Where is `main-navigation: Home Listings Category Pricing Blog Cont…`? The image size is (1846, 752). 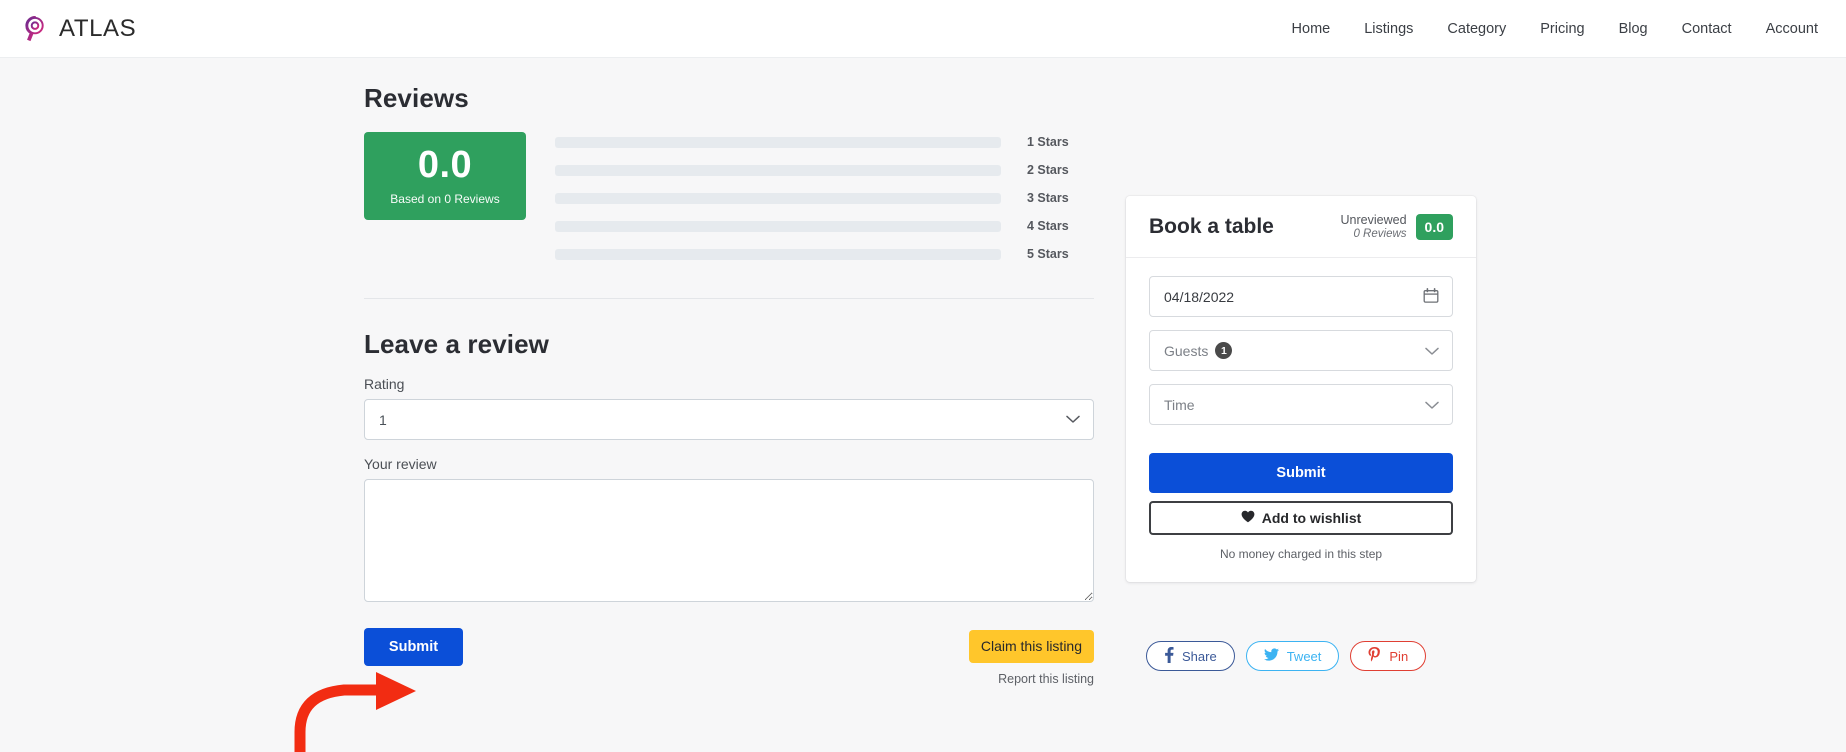 main-navigation: Home Listings Category Pricing Blog Cont… is located at coordinates (1558, 29).